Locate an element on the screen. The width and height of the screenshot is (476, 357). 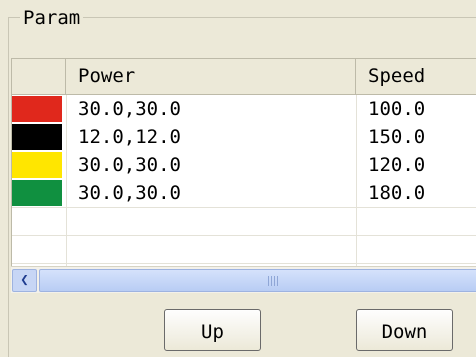
group-title: Param is located at coordinates (52, 18).